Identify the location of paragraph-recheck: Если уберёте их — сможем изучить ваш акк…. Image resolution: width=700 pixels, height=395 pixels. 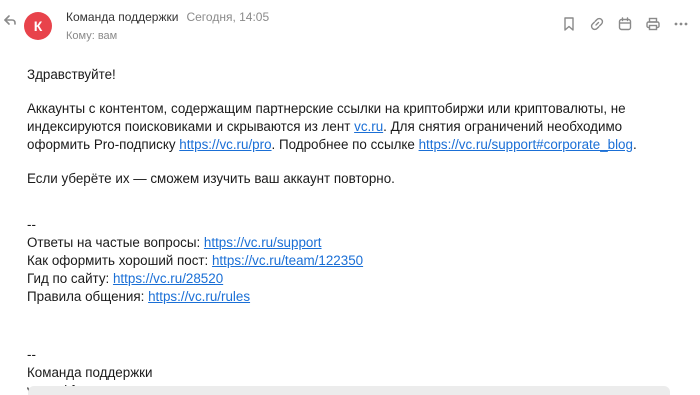
(211, 178).